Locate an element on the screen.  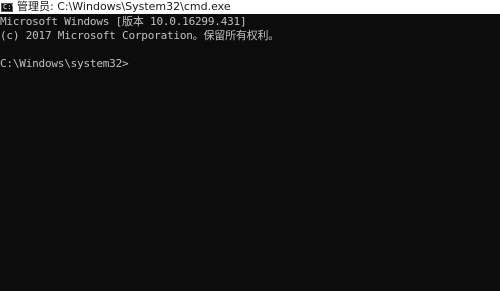
cmd-icon: C:\ is located at coordinates (8, 7).